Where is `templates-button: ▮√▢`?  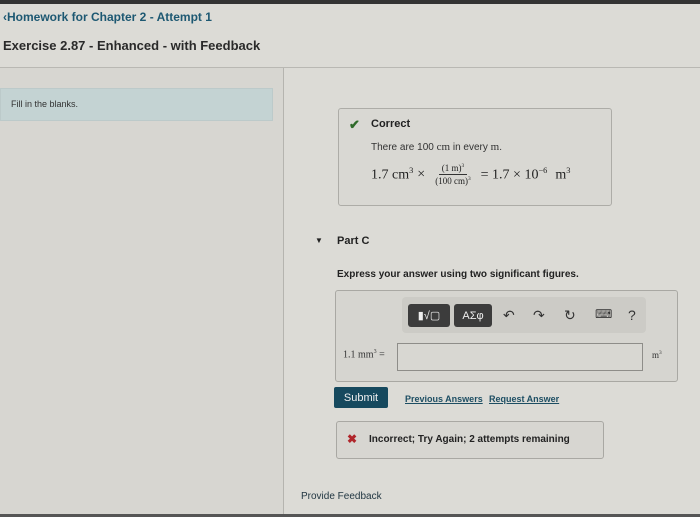 templates-button: ▮√▢ is located at coordinates (429, 315).